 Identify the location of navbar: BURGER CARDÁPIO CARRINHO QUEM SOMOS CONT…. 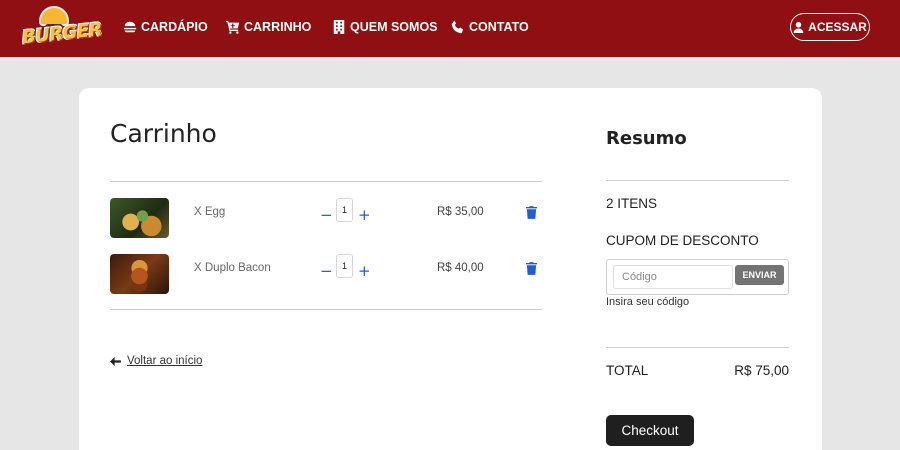
(450, 28).